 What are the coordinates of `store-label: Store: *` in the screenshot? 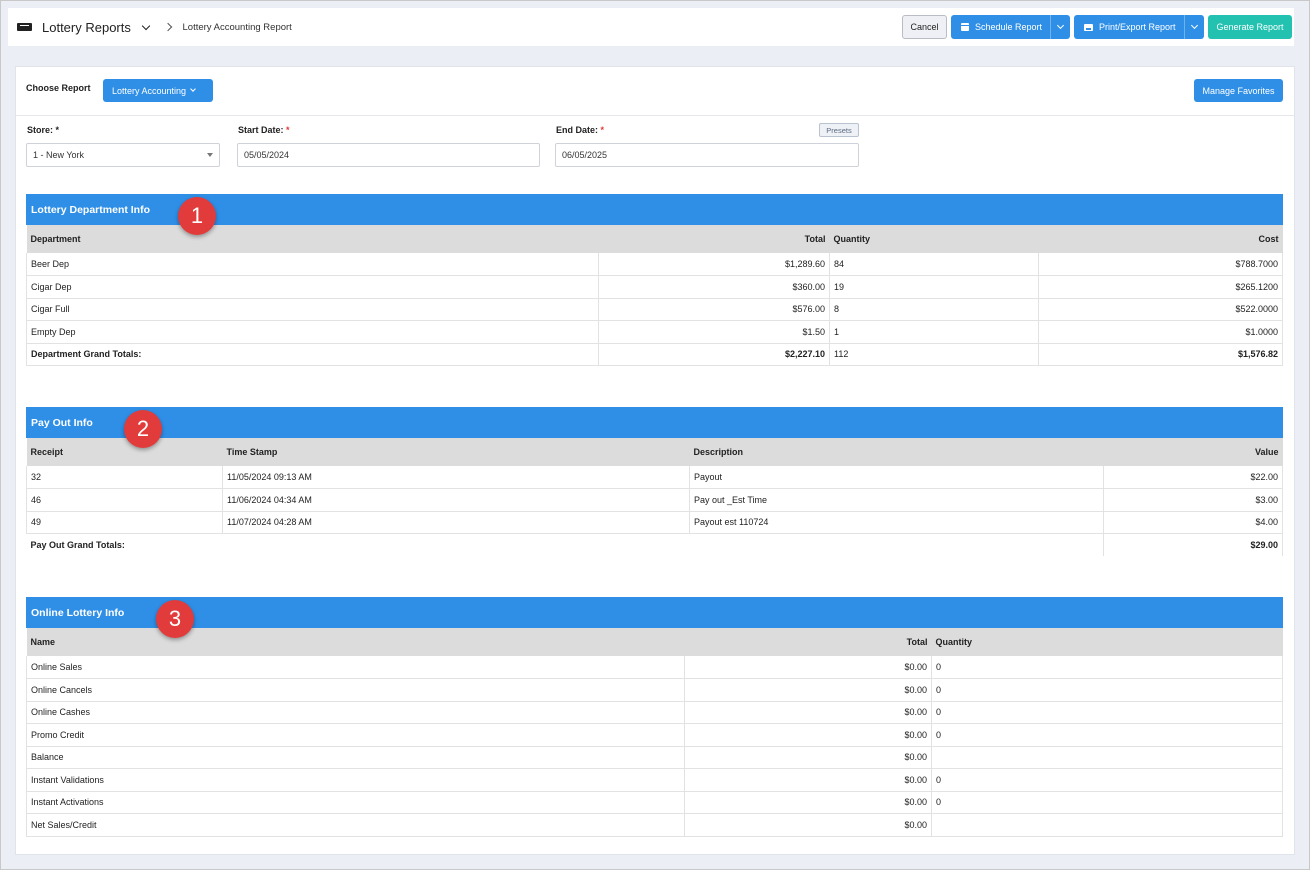 It's located at (43, 130).